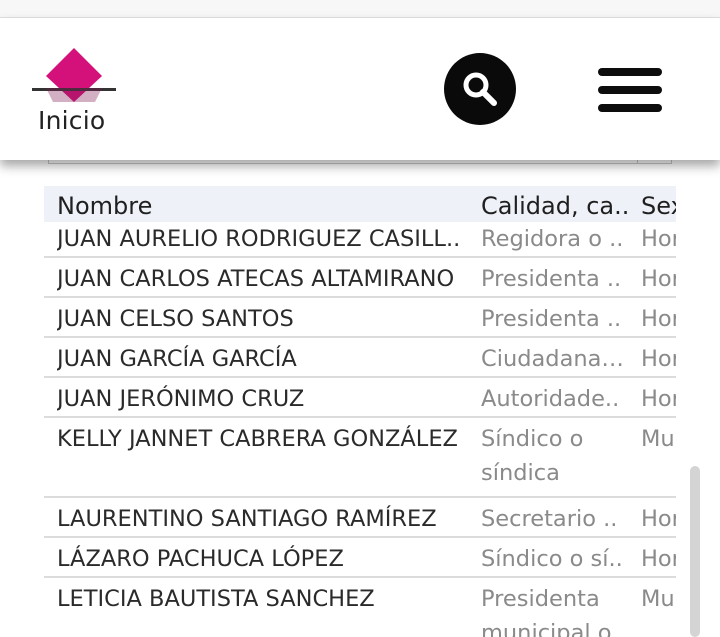  Describe the element at coordinates (360, 398) in the screenshot. I see `table-row: JUAN JERÓNIMO CRUZ Autoridade.. Hor` at that location.